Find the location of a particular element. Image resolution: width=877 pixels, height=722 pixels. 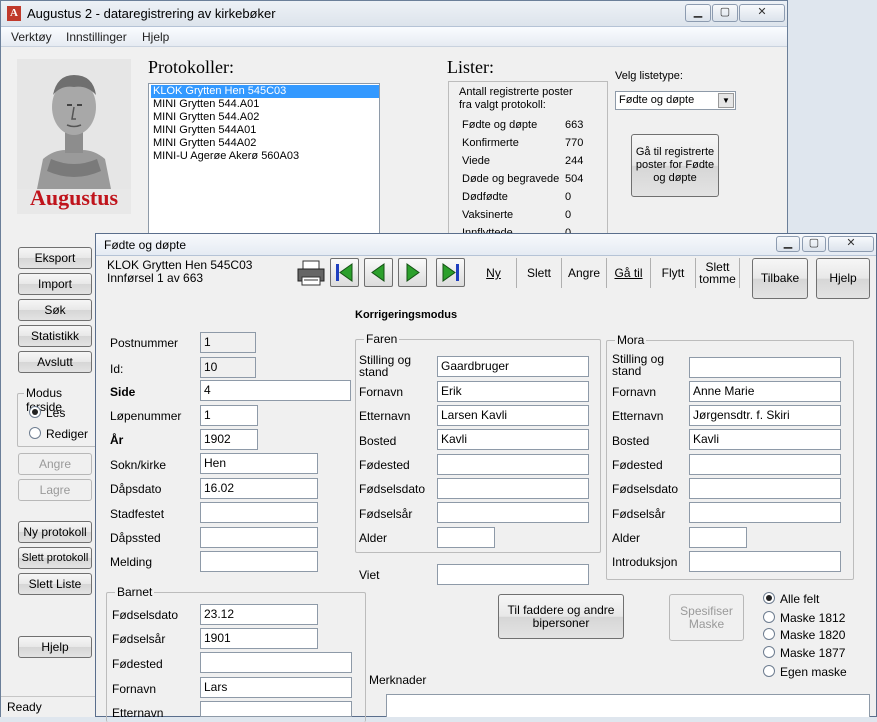

sokn-field: Hen is located at coordinates (259, 463).